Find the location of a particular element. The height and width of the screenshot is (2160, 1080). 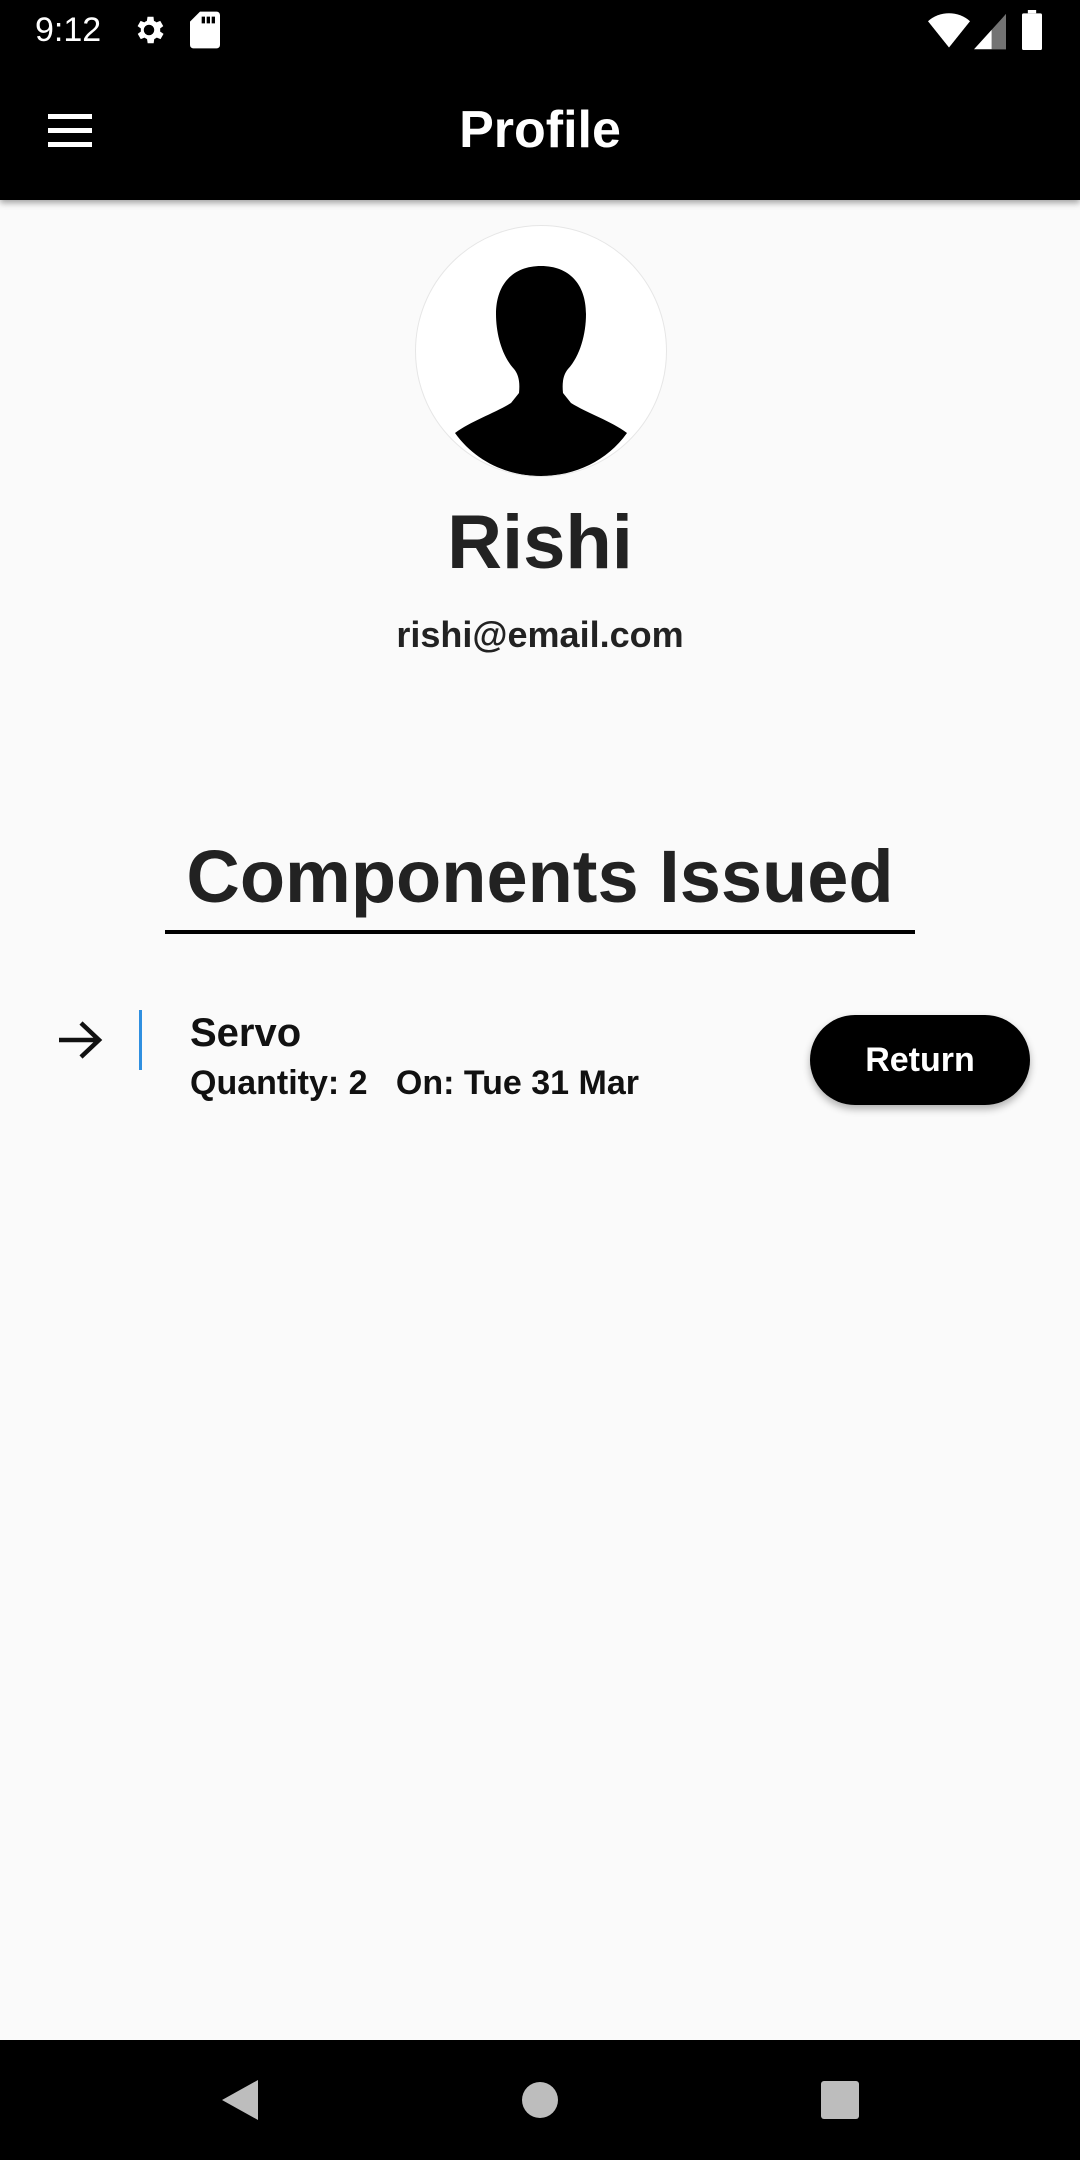

wifi-icon is located at coordinates (949, 30).